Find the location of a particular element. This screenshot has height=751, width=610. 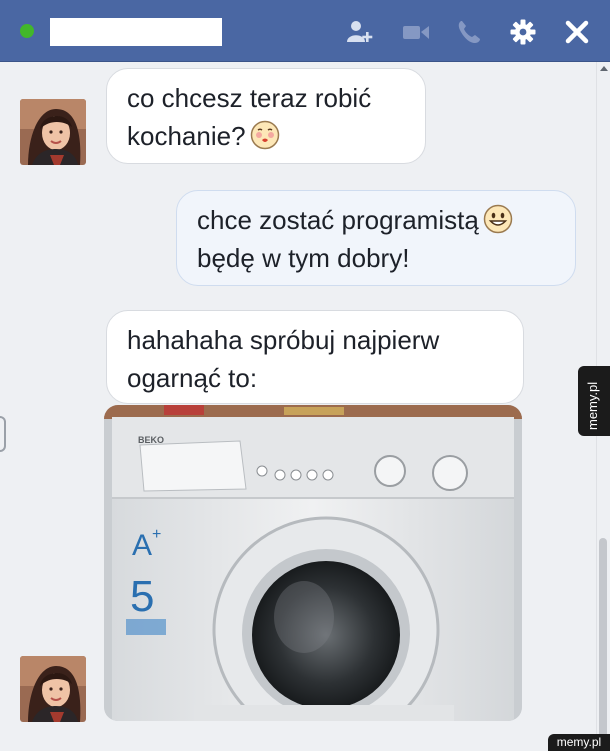

gear-icon is located at coordinates (523, 32).